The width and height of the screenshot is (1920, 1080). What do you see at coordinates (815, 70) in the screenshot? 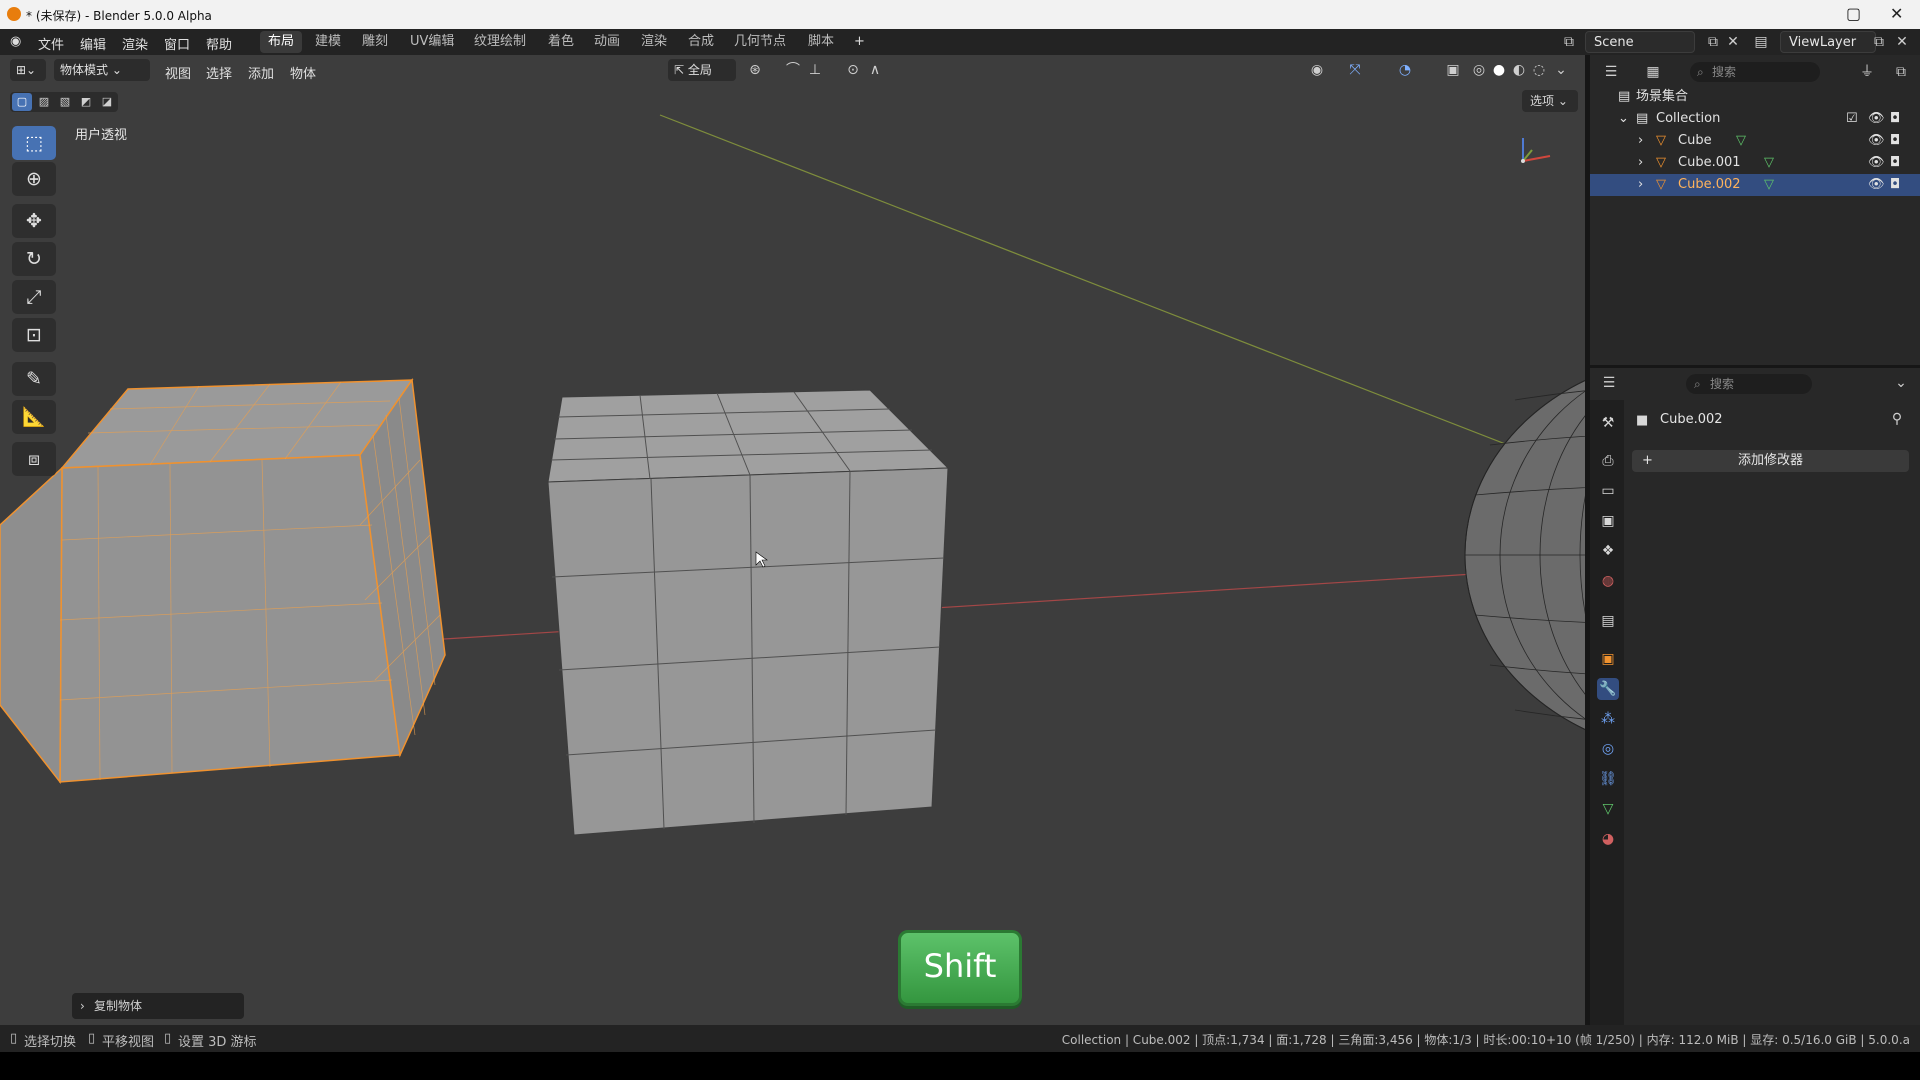
I see `snap-target-icon: ⊥` at bounding box center [815, 70].